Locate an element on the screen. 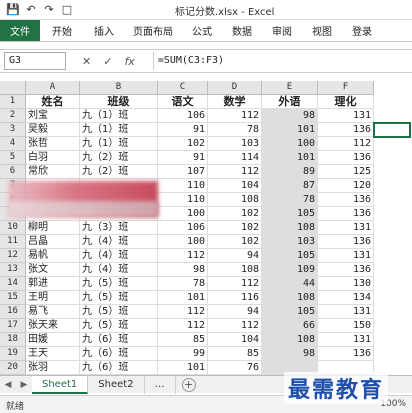 The height and width of the screenshot is (413, 412). table-cell: 103 is located at coordinates (290, 242).